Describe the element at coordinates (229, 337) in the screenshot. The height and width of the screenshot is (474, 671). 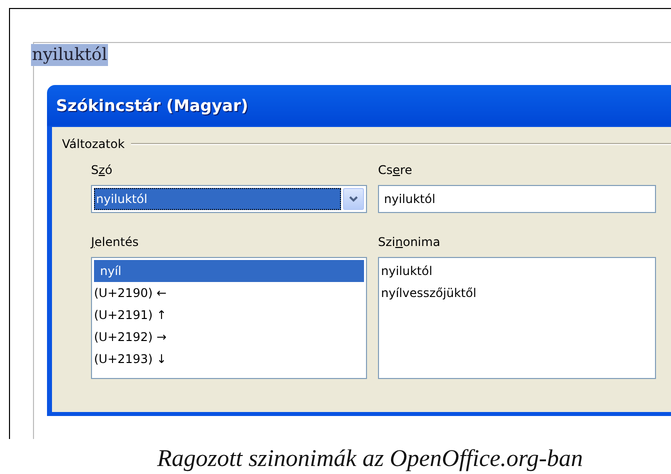
I see `list-item: (U+2192) →` at that location.